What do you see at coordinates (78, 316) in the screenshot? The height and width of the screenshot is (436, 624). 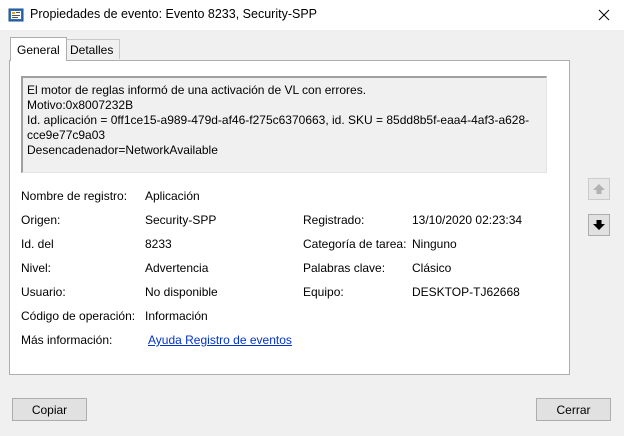 I see `opcode-label: Código de operación:` at bounding box center [78, 316].